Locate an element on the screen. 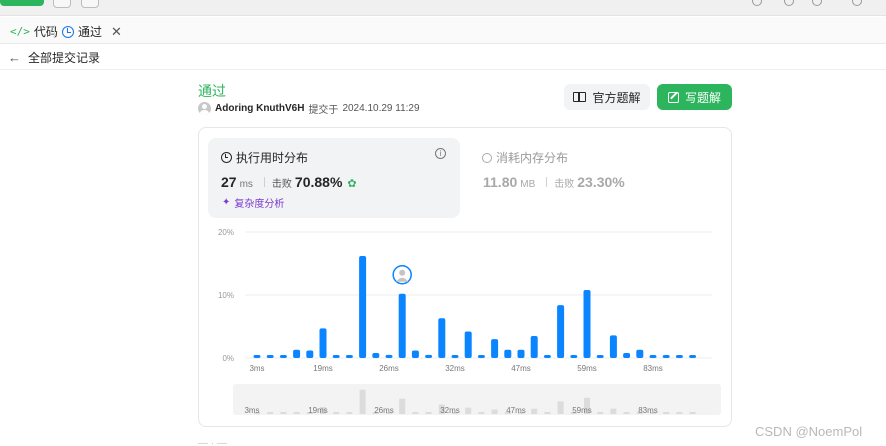 This screenshot has width=886, height=446. x-tick-label: 19ms is located at coordinates (323, 368).